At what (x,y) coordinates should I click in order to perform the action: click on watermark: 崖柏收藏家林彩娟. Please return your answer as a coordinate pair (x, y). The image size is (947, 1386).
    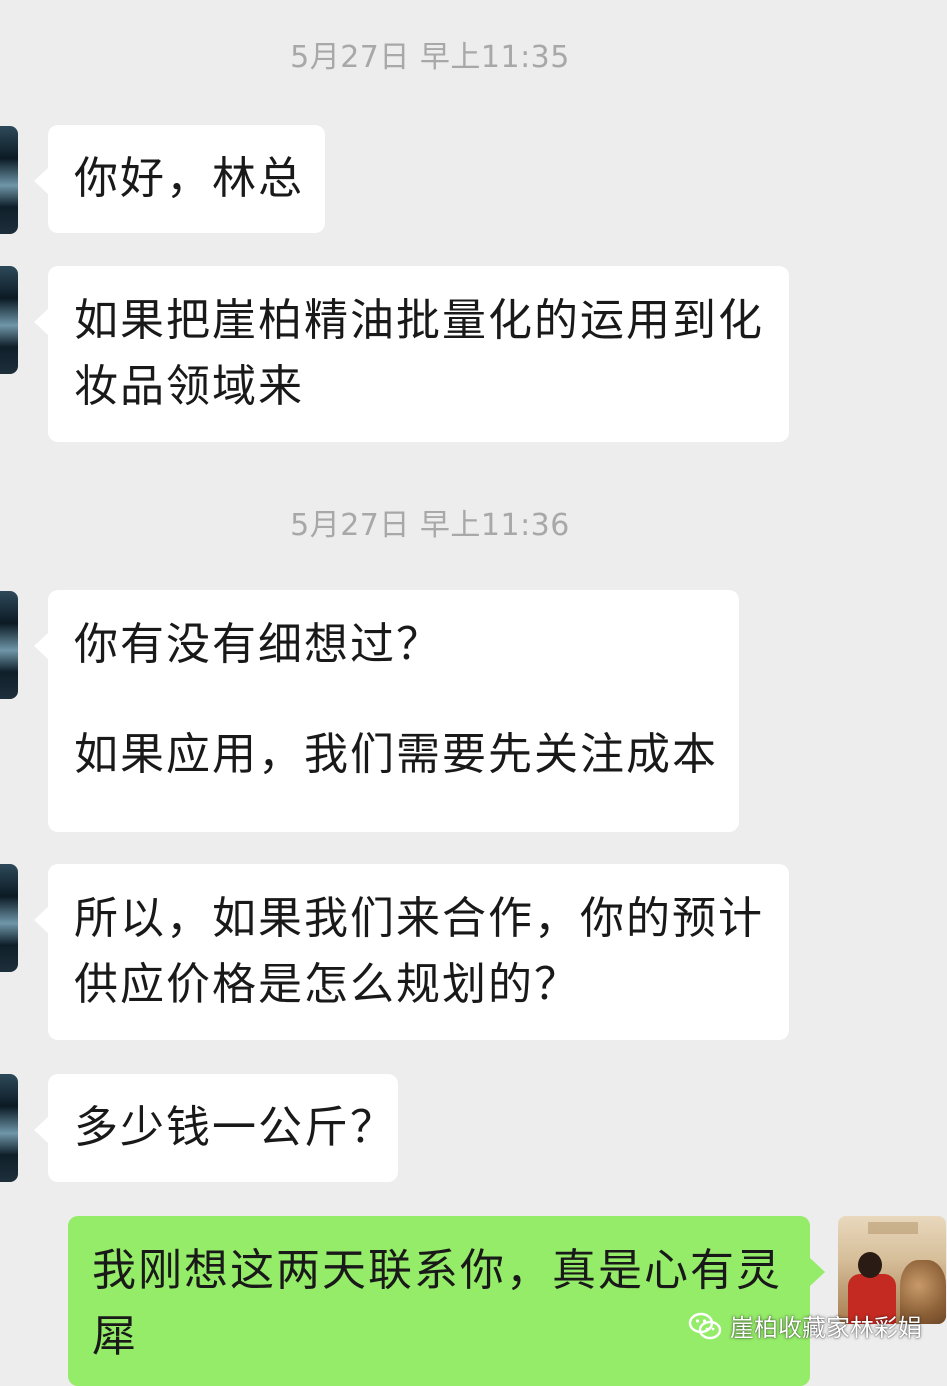
    Looking at the image, I should click on (805, 1325).